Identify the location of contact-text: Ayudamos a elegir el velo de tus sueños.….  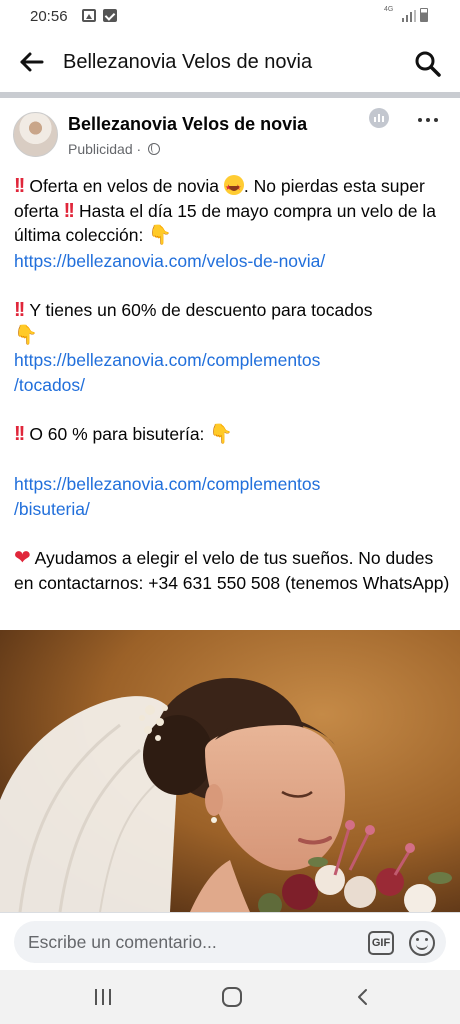
(232, 570).